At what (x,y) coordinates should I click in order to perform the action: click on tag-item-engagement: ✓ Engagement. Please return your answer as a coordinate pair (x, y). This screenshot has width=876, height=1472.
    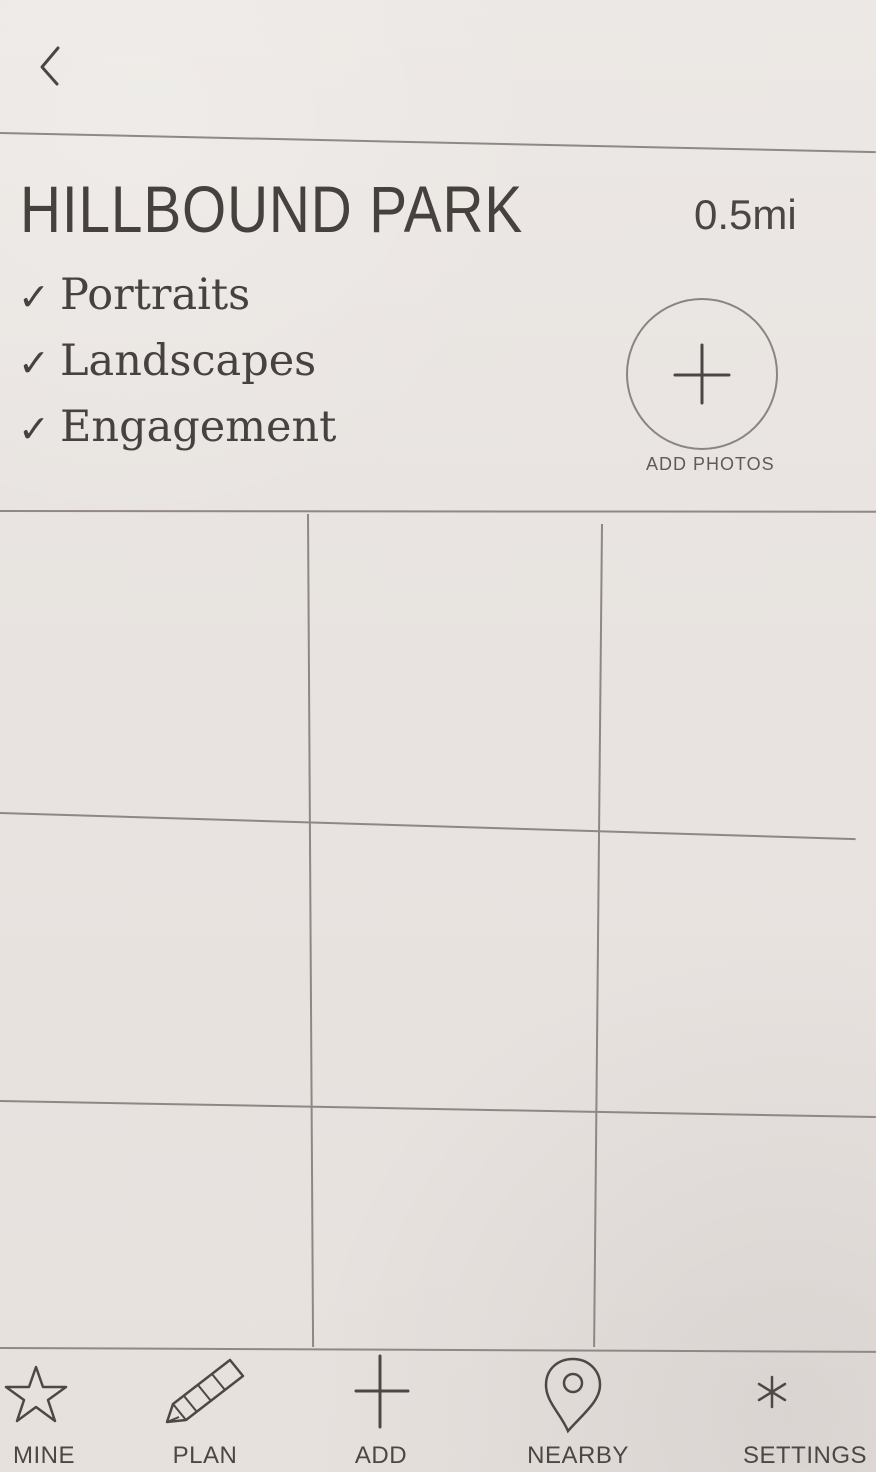
    Looking at the image, I should click on (198, 427).